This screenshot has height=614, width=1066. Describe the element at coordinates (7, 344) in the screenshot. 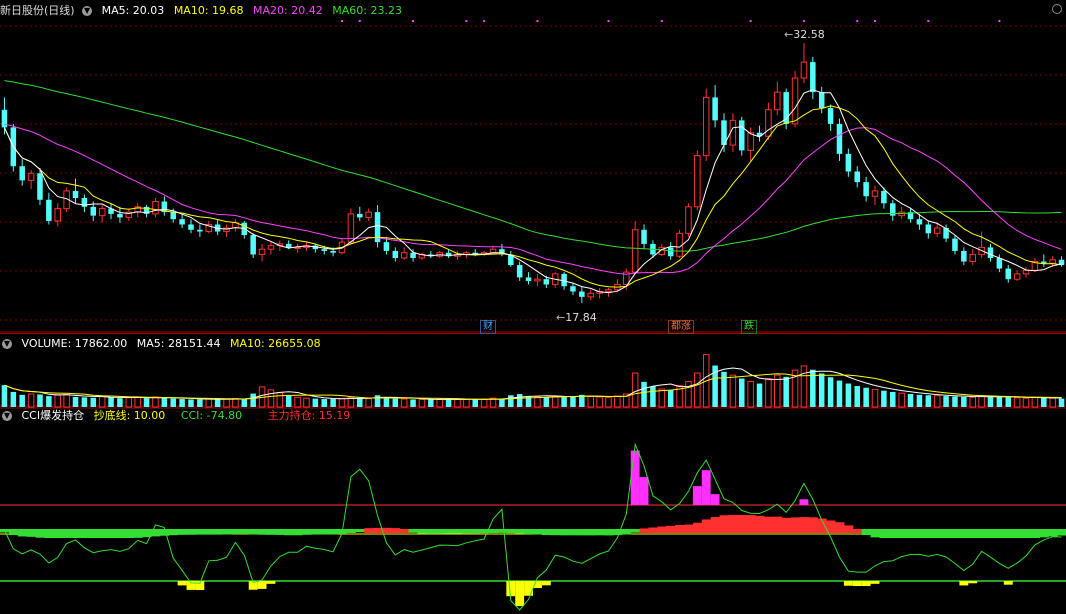

I see `volume-panel-toggle-icon: ▼` at that location.